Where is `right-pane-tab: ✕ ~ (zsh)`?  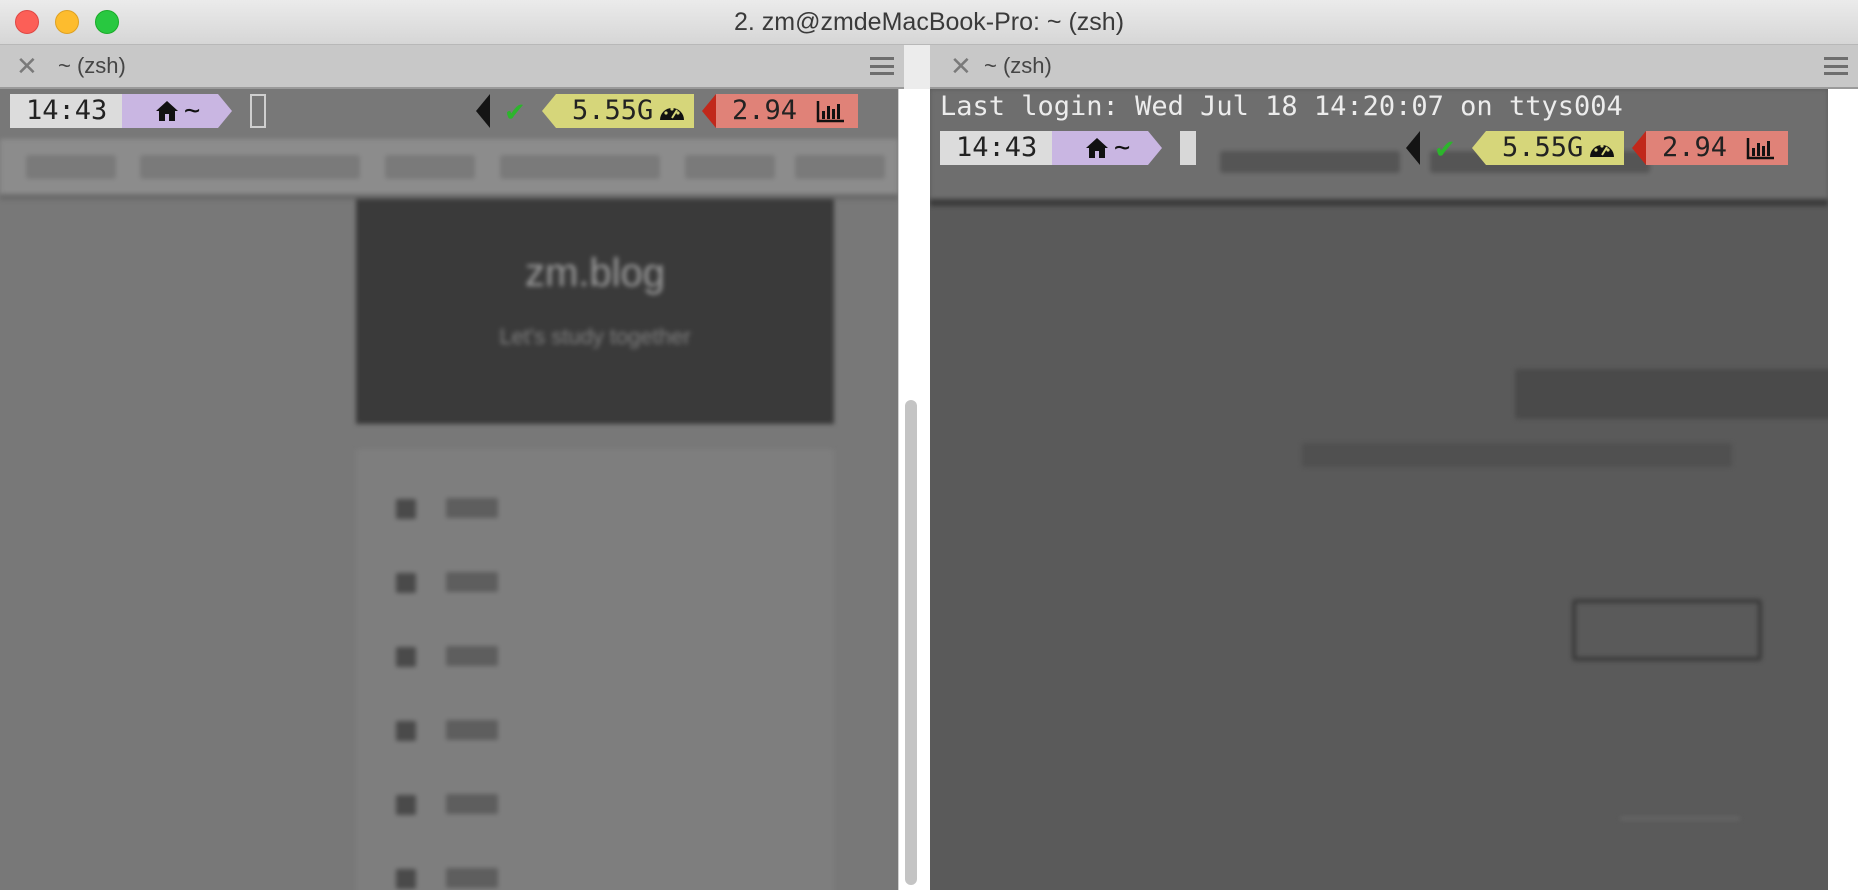
right-pane-tab: ✕ ~ (zsh) is located at coordinates (1394, 67).